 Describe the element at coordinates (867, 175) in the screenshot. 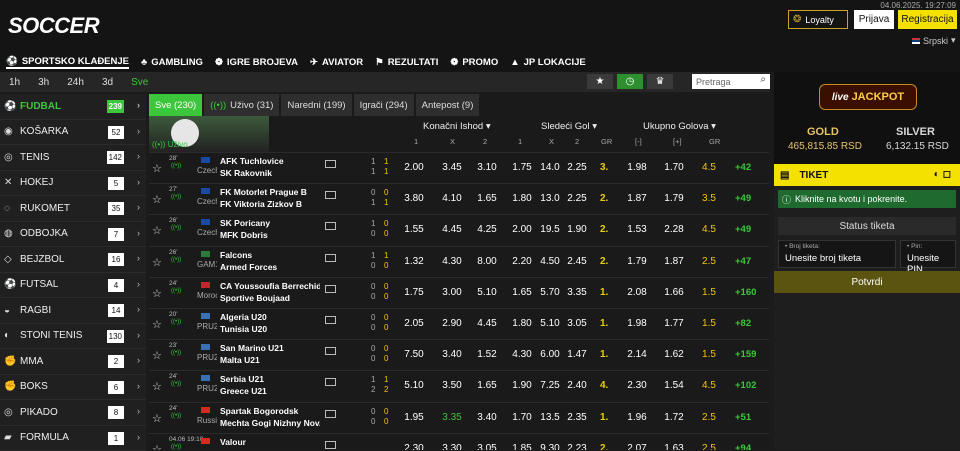

I see `ticket-header: ▤TIKET◐◻` at that location.